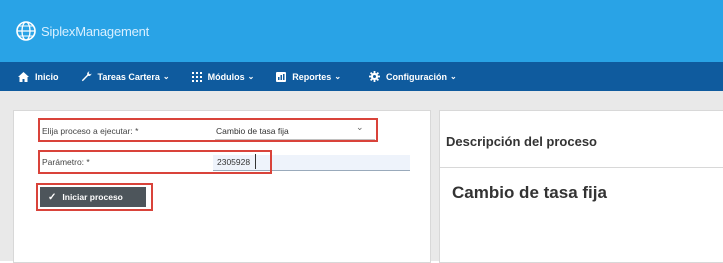 This screenshot has height=263, width=723. Describe the element at coordinates (255, 161) in the screenshot. I see `text-cursor` at that location.